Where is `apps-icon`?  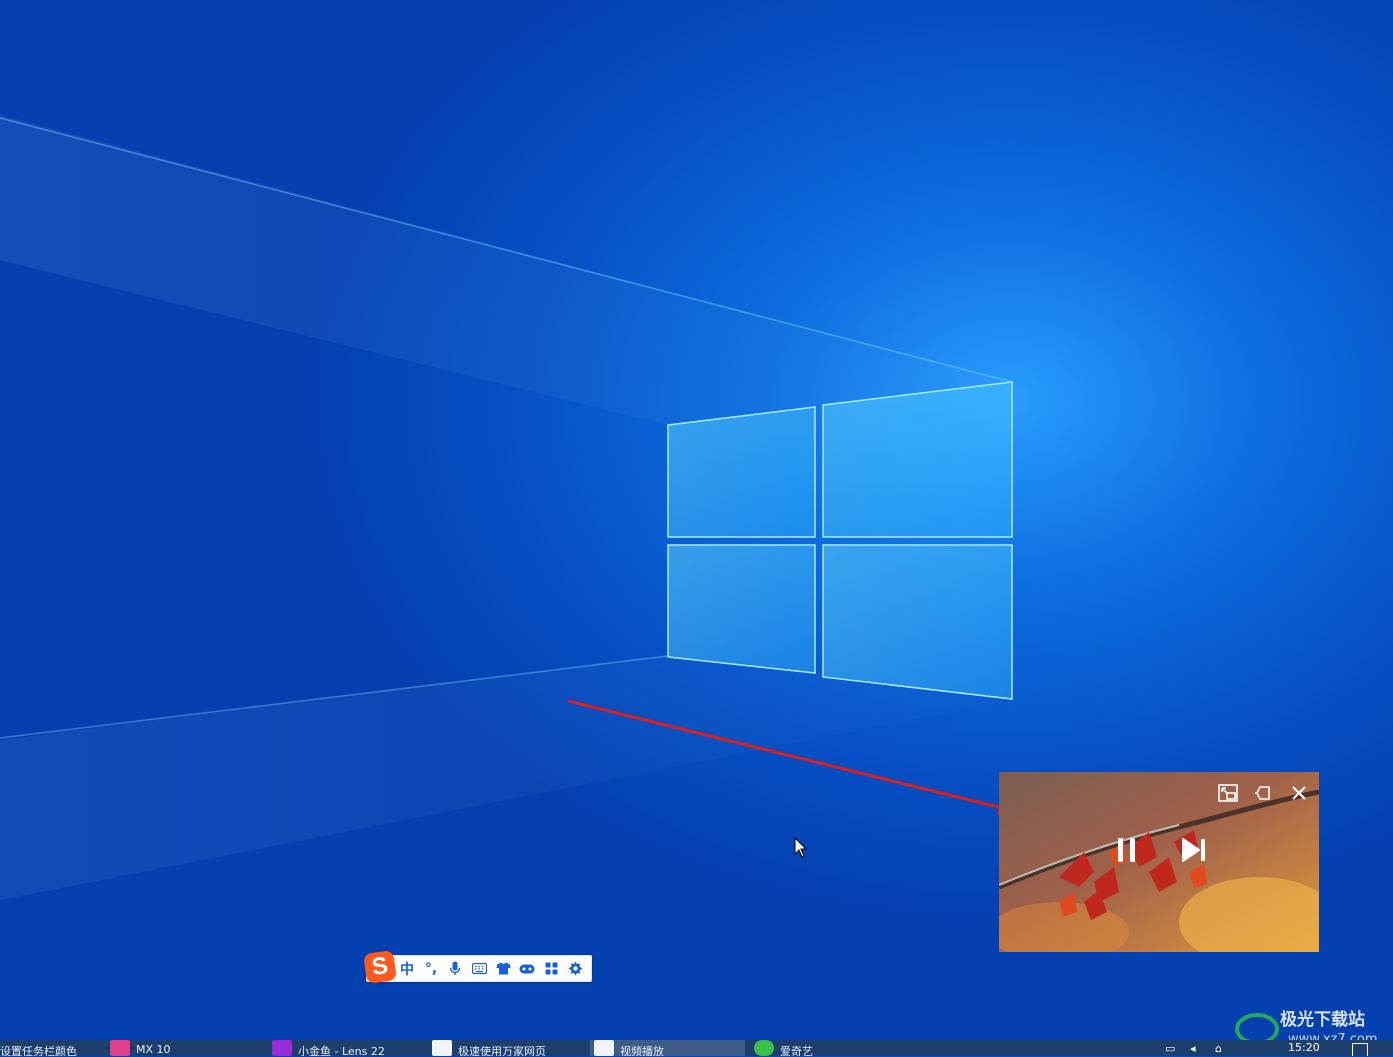
apps-icon is located at coordinates (551, 968).